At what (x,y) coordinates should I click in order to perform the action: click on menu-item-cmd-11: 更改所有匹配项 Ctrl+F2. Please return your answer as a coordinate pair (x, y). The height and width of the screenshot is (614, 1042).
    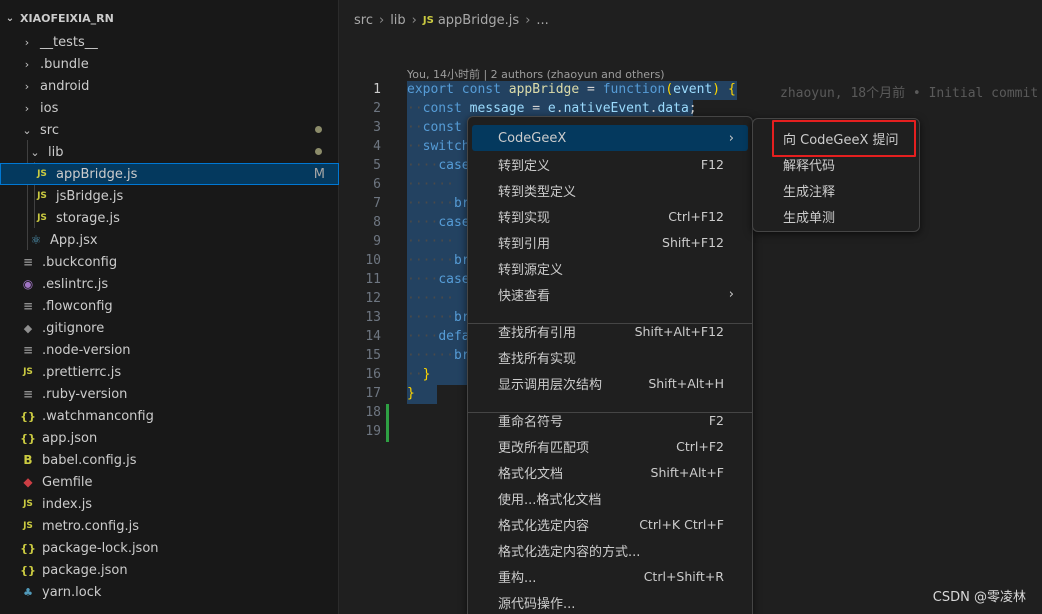
    Looking at the image, I should click on (610, 446).